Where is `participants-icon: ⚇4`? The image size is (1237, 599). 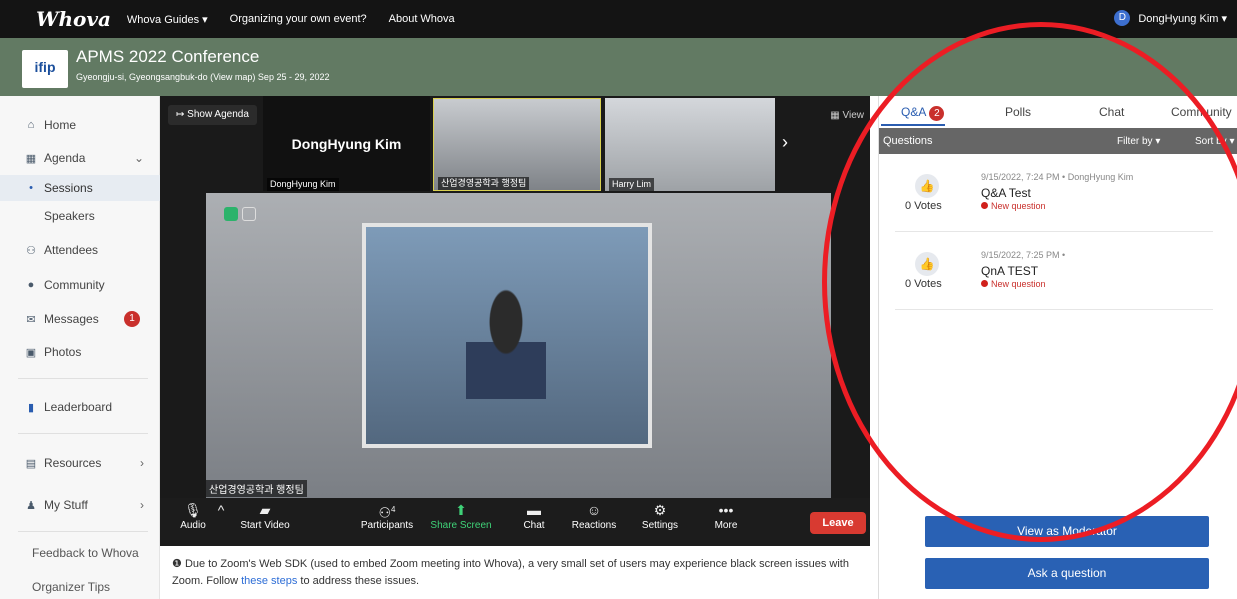 participants-icon: ⚇4 is located at coordinates (387, 512).